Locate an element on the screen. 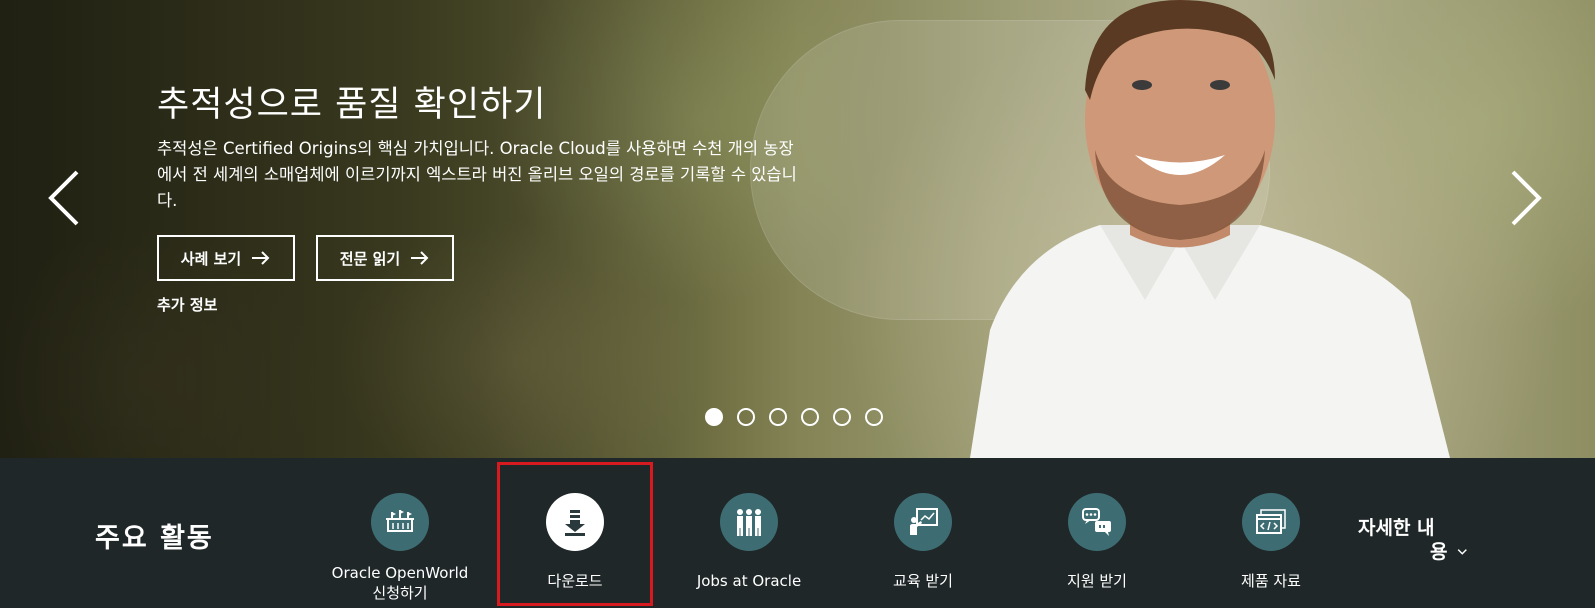  activity-product-docs: 제품 자료 is located at coordinates (1271, 533).